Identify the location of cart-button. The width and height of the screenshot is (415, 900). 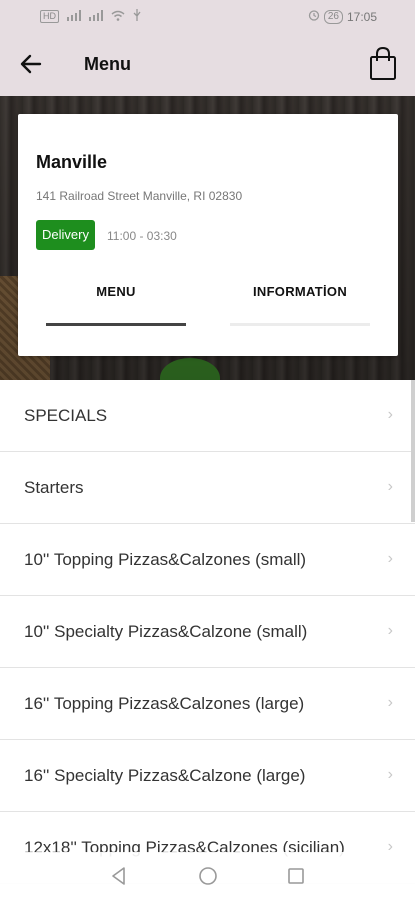
(383, 64).